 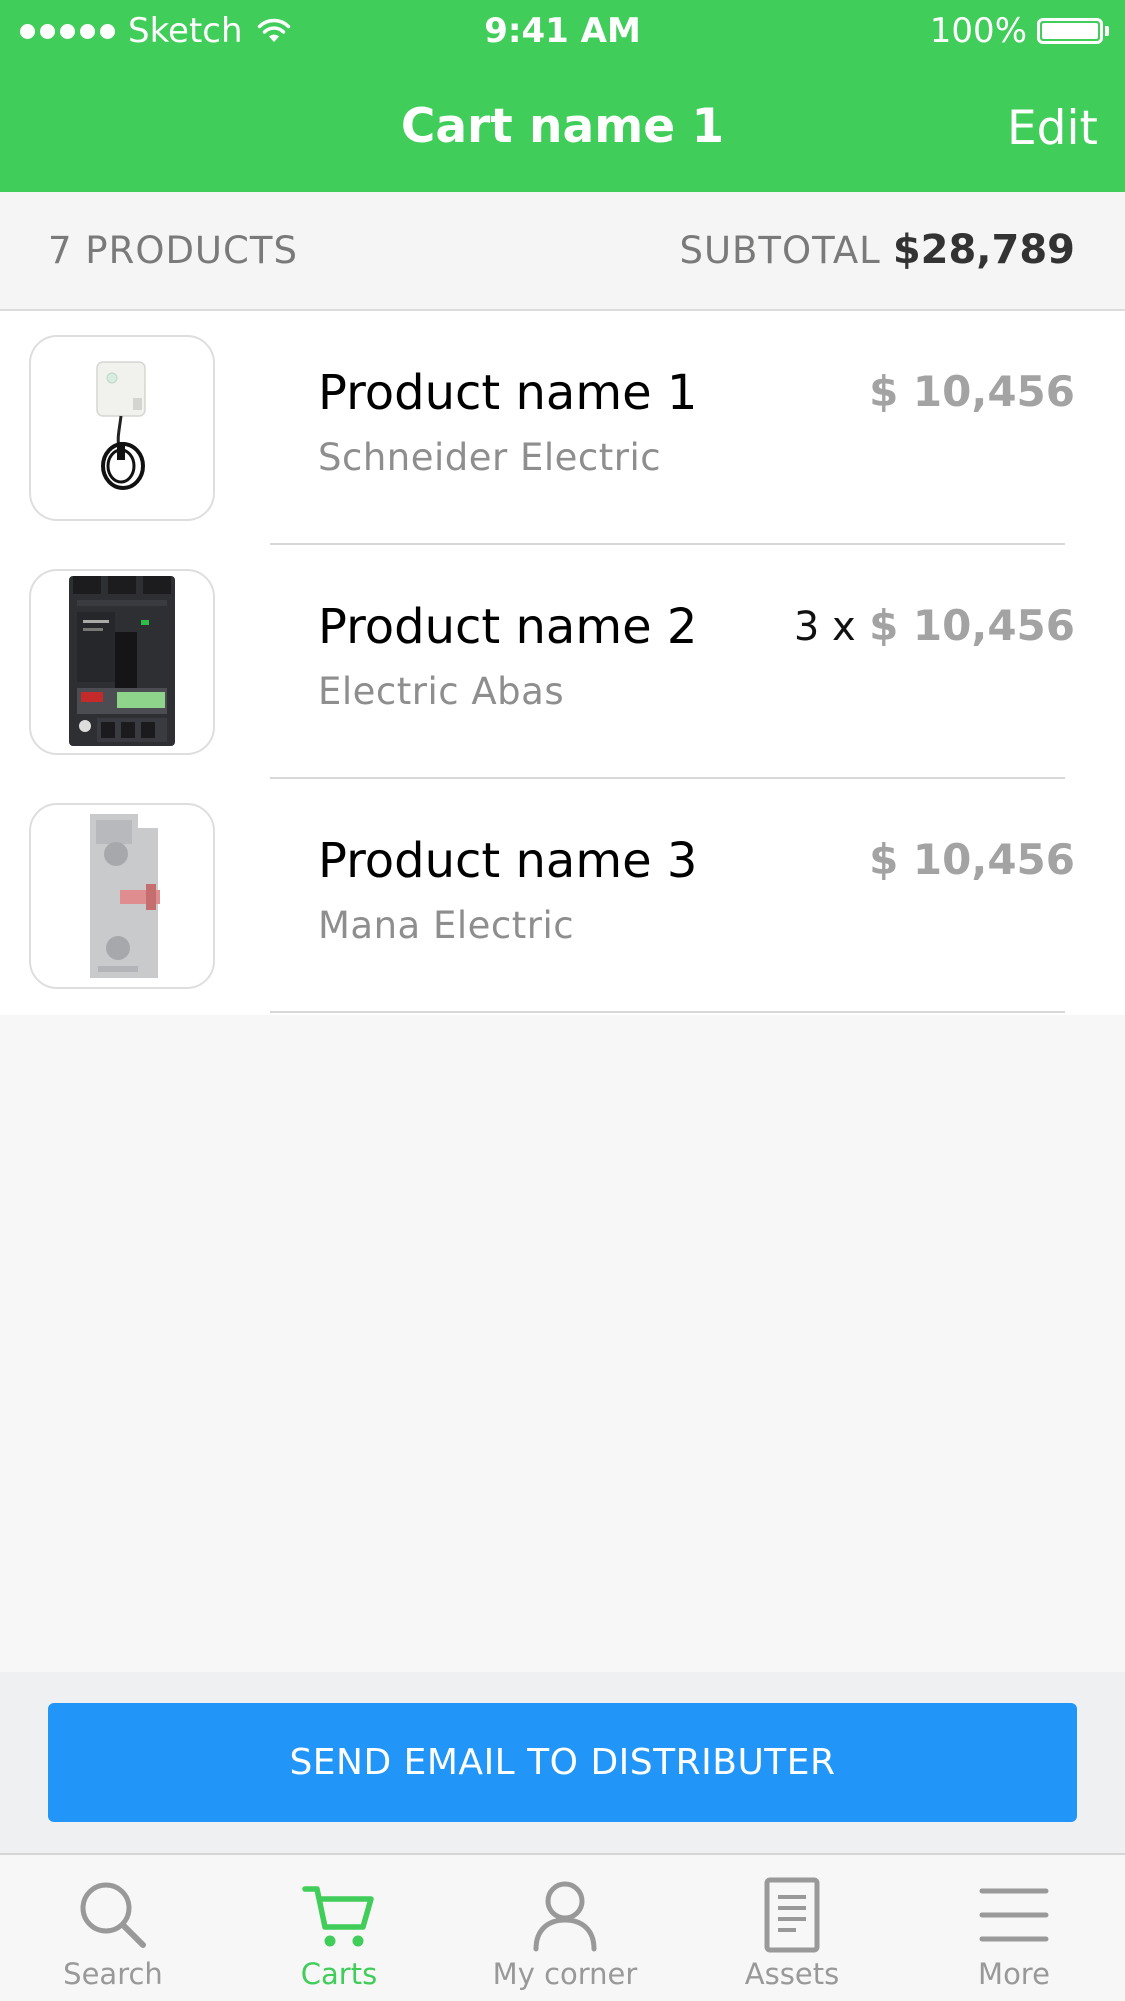 What do you see at coordinates (1052, 129) in the screenshot?
I see `edit-button: Edit` at bounding box center [1052, 129].